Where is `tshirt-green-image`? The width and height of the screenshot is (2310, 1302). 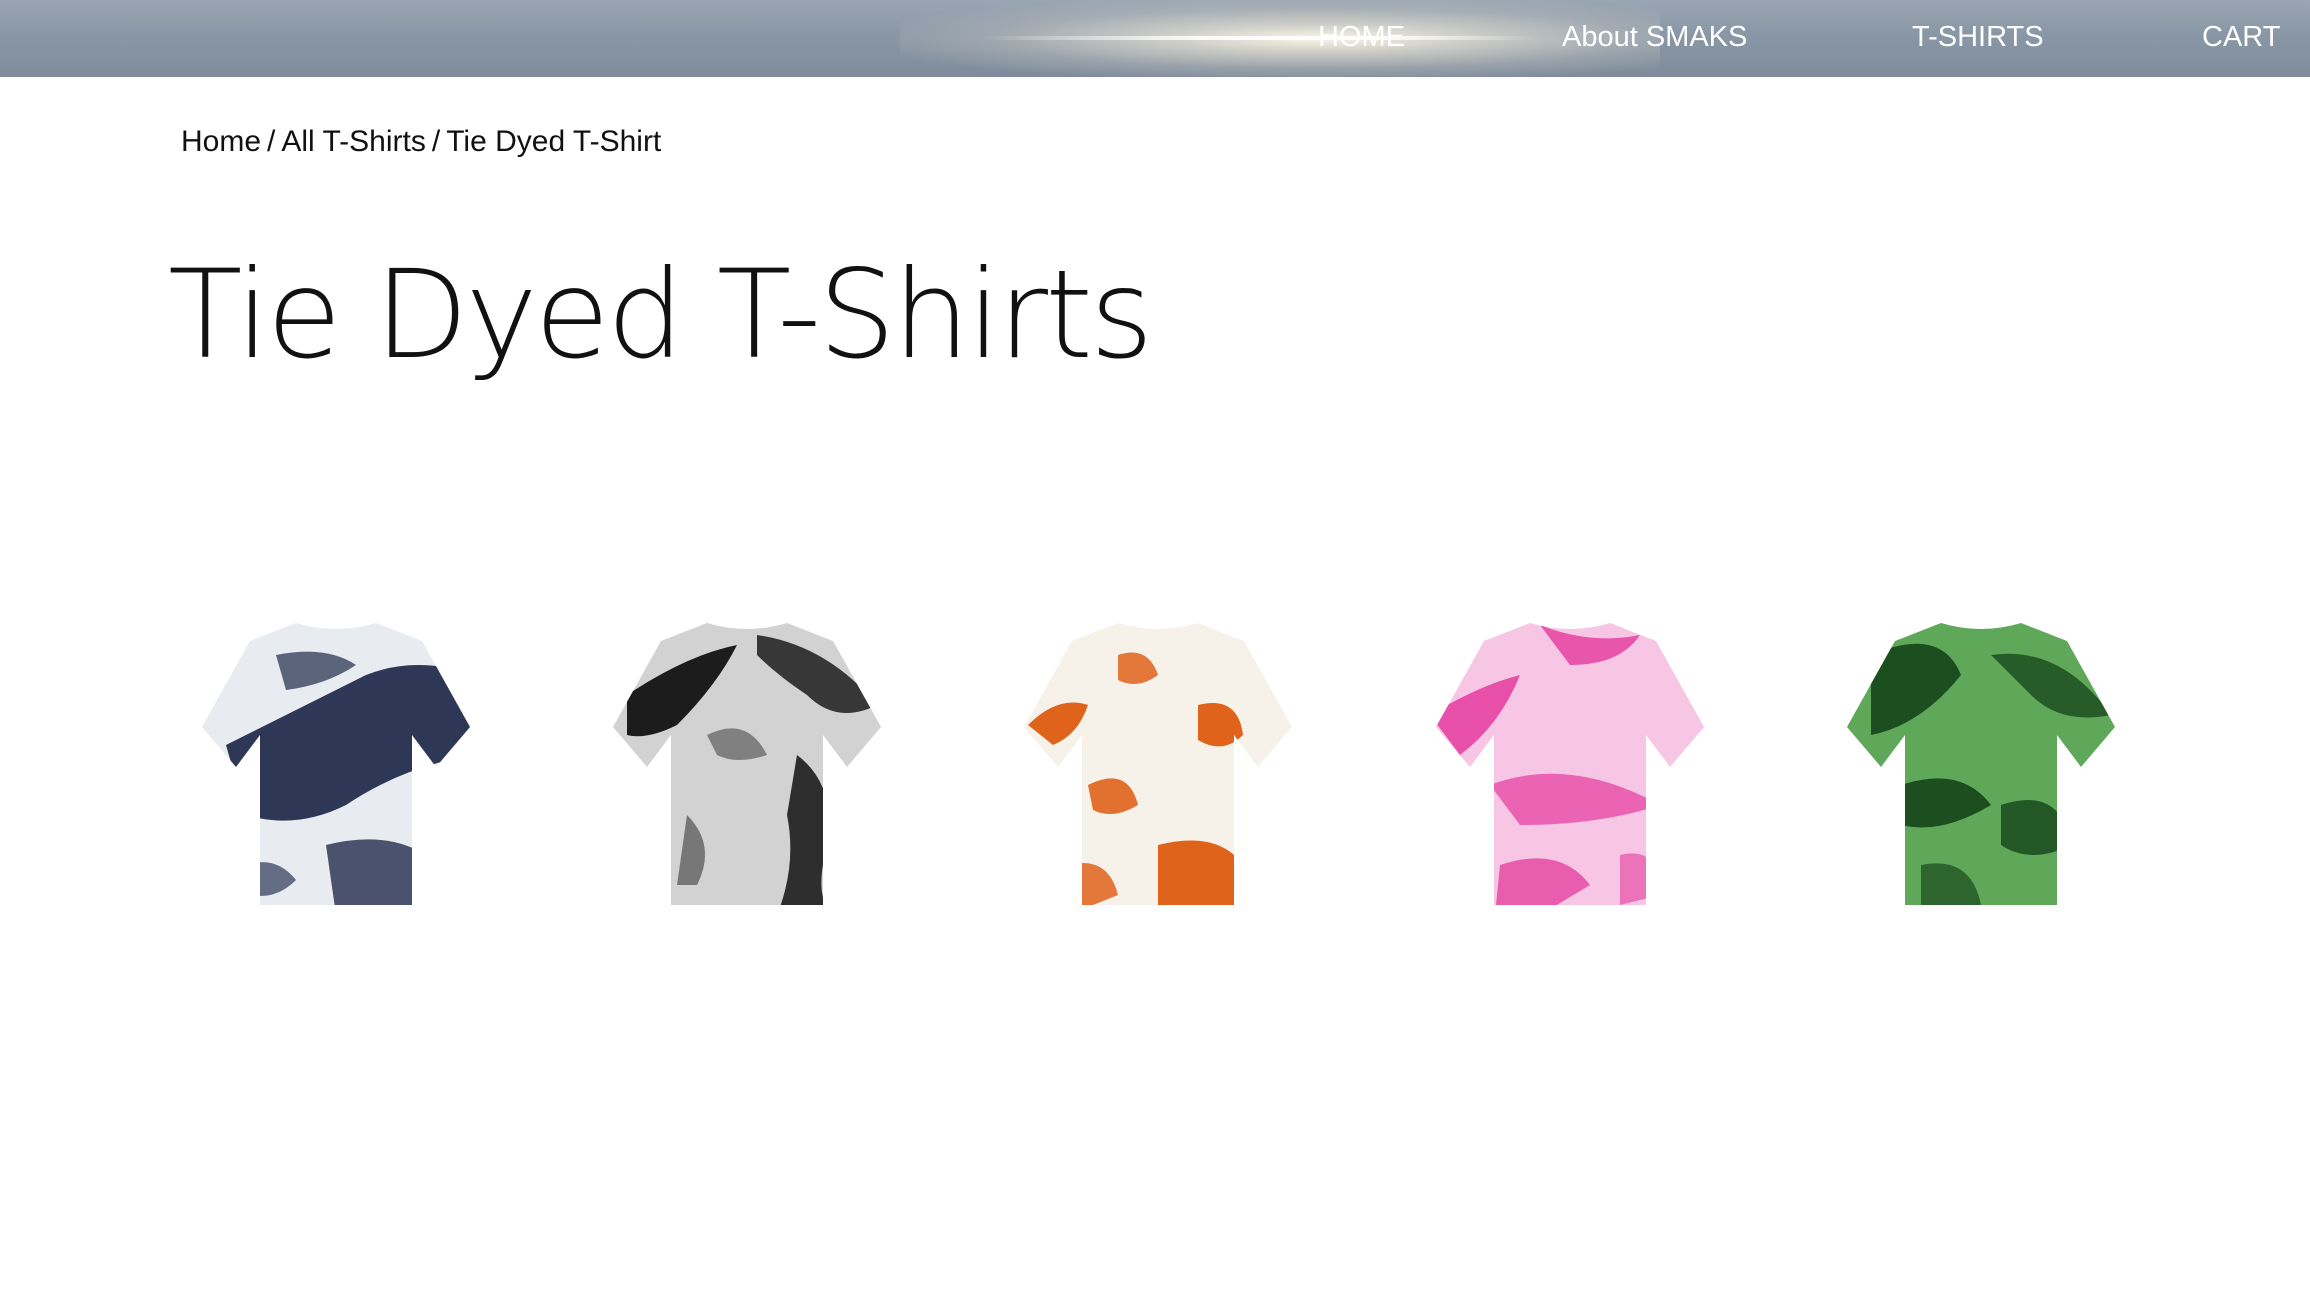 tshirt-green-image is located at coordinates (1981, 764).